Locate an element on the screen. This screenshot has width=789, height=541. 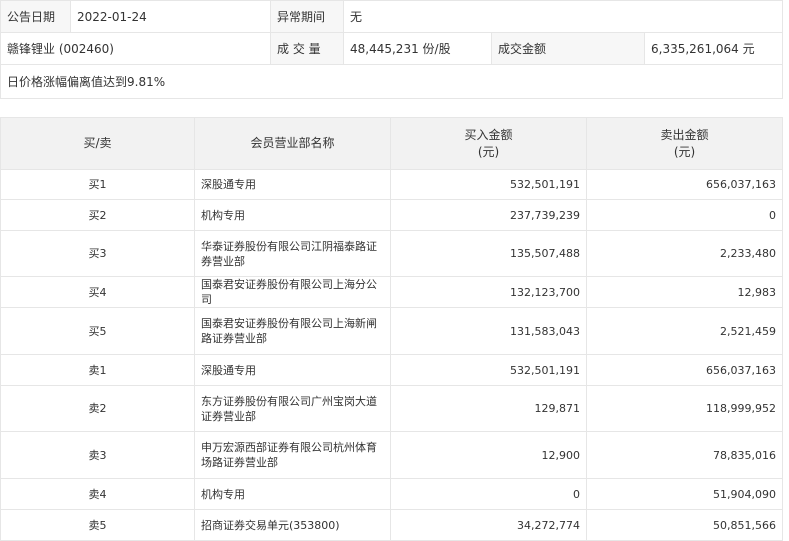
cell-buy-amount: 12,900 is located at coordinates (488, 455).